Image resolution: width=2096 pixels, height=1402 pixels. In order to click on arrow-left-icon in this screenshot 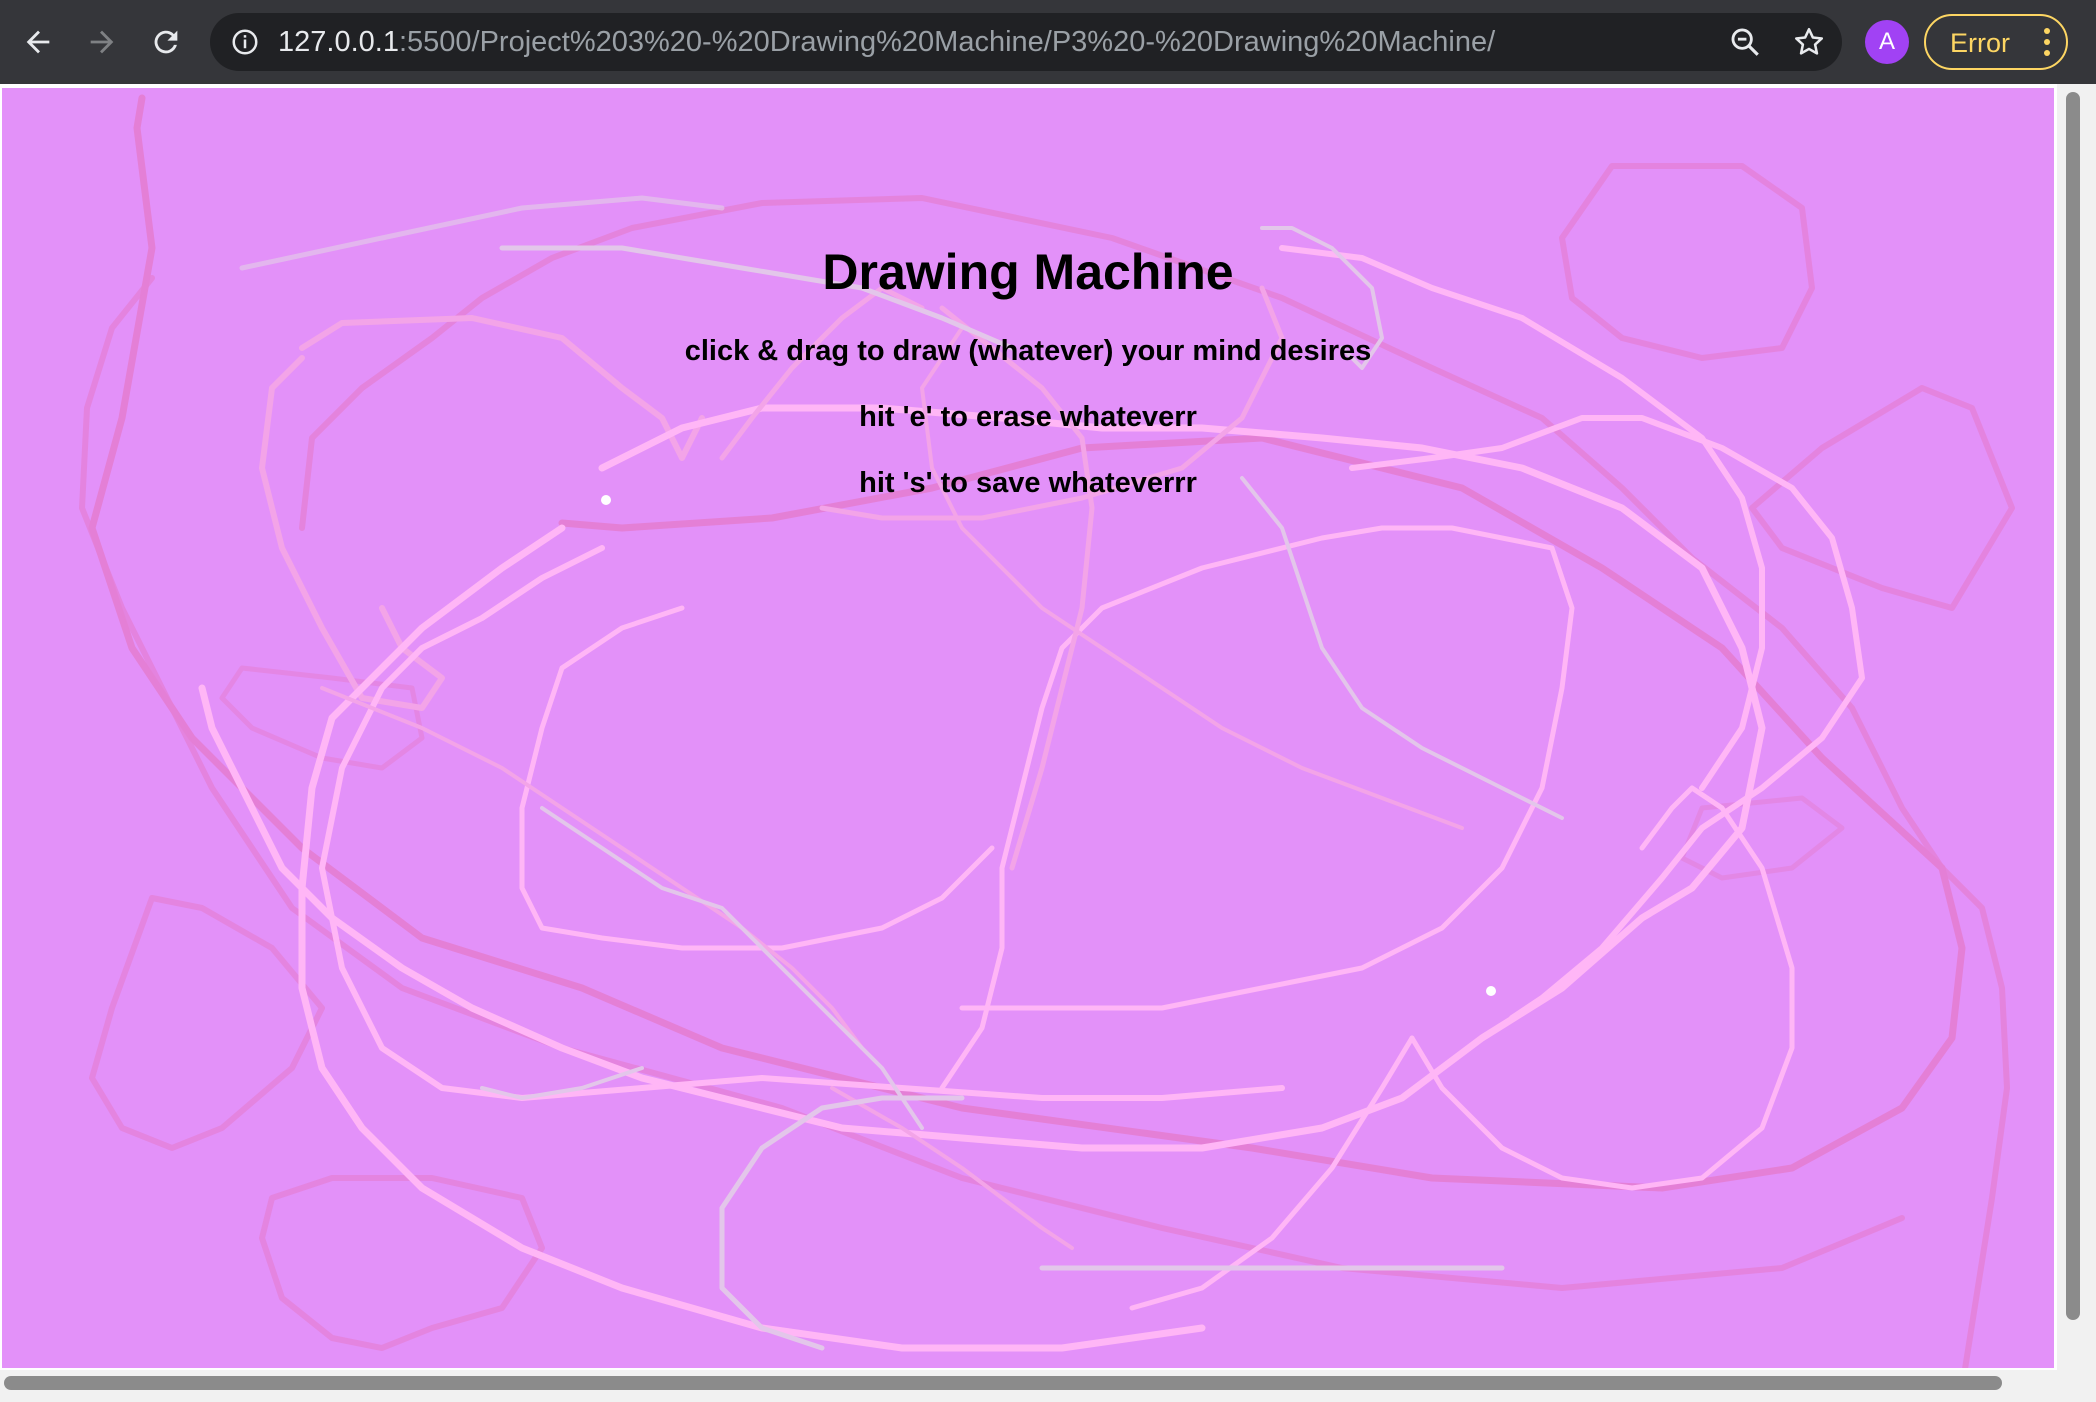, I will do `click(38, 42)`.